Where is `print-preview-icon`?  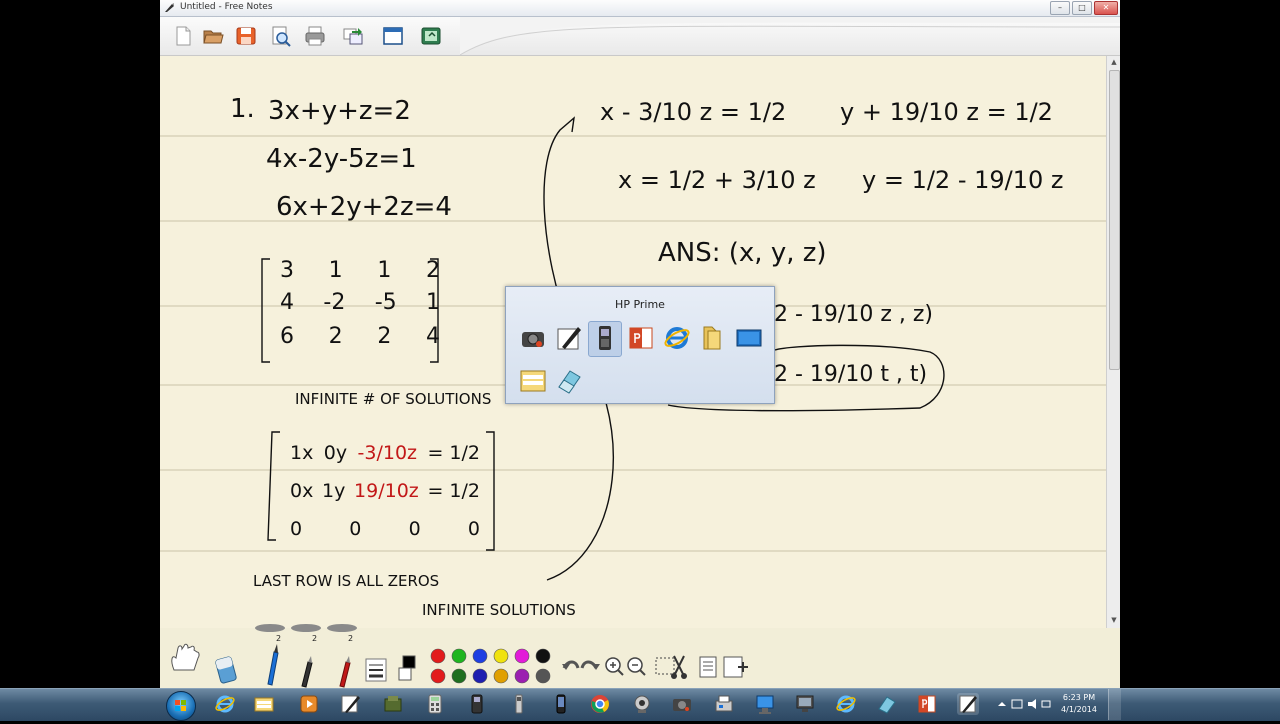
print-preview-icon is located at coordinates (281, 36).